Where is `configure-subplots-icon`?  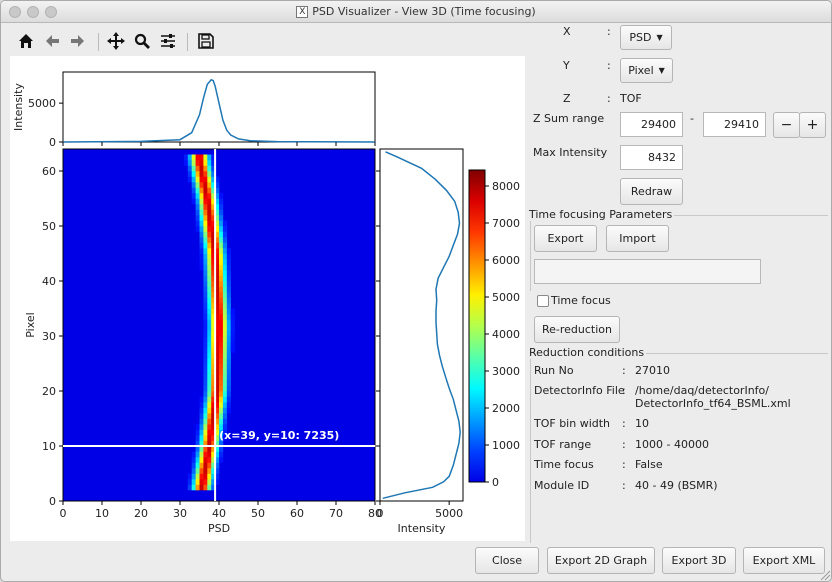 configure-subplots-icon is located at coordinates (168, 41).